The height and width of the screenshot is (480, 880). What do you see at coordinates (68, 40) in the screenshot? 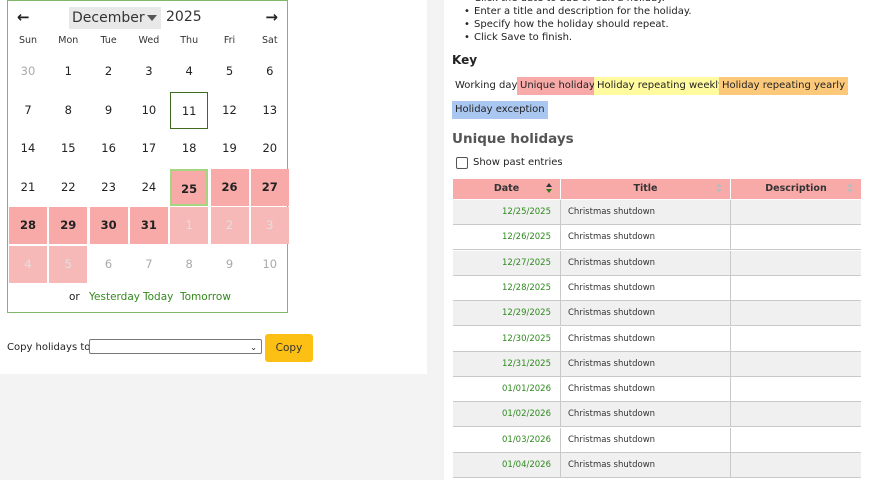
I see `weekday-label: Mon` at bounding box center [68, 40].